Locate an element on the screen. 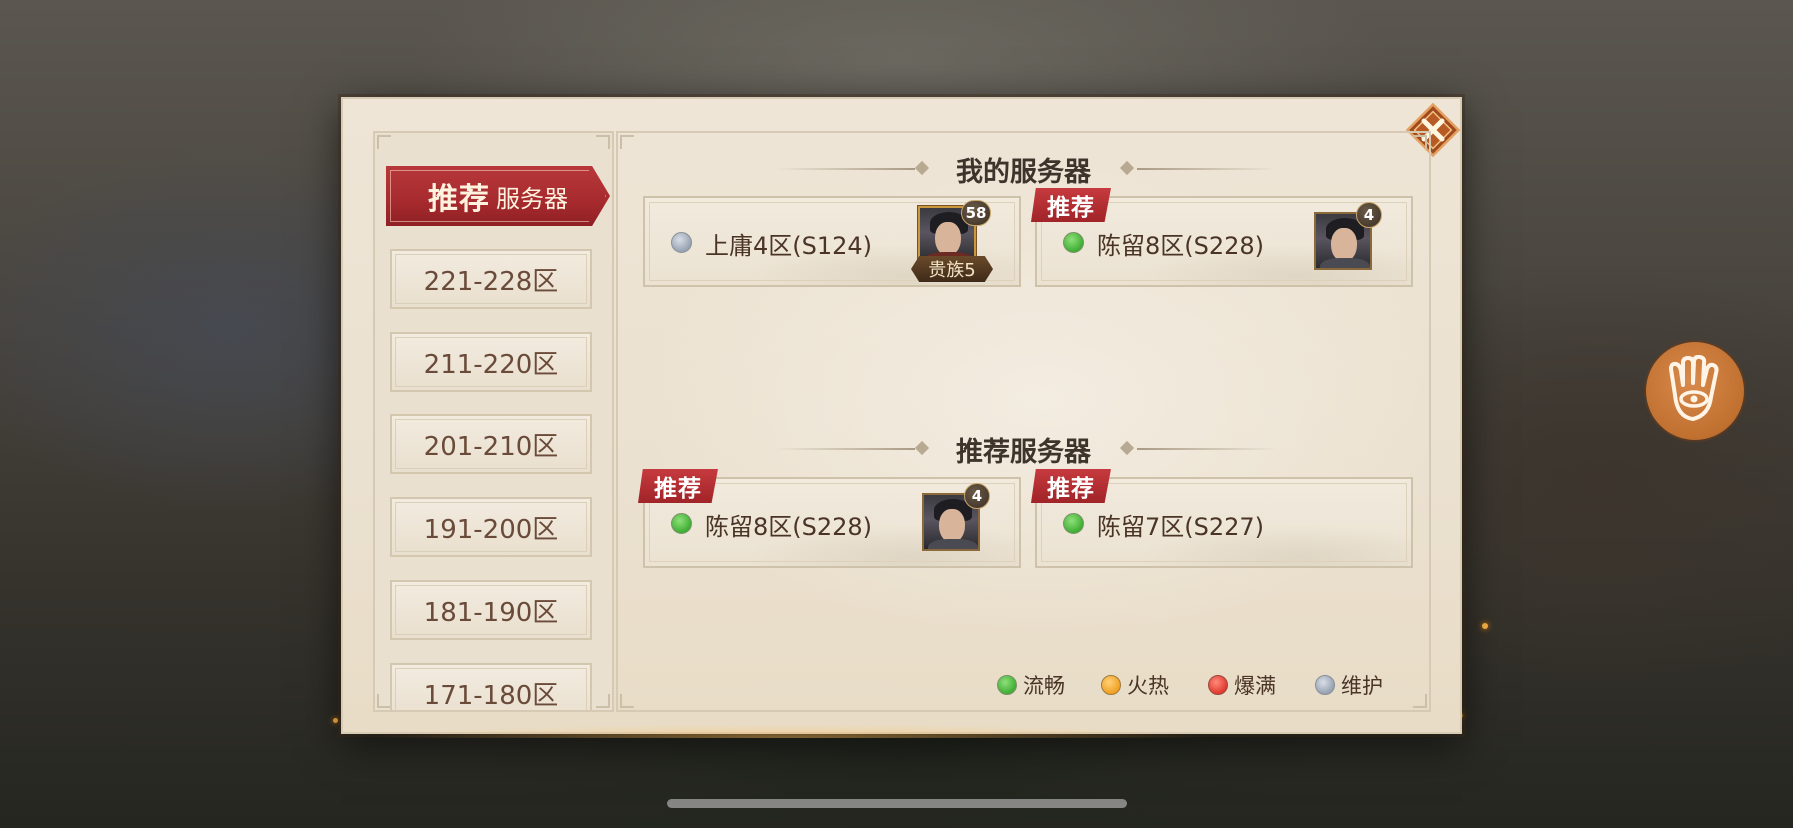 The image size is (1793, 828). server-name: 陈留7区(S227) is located at coordinates (1181, 527).